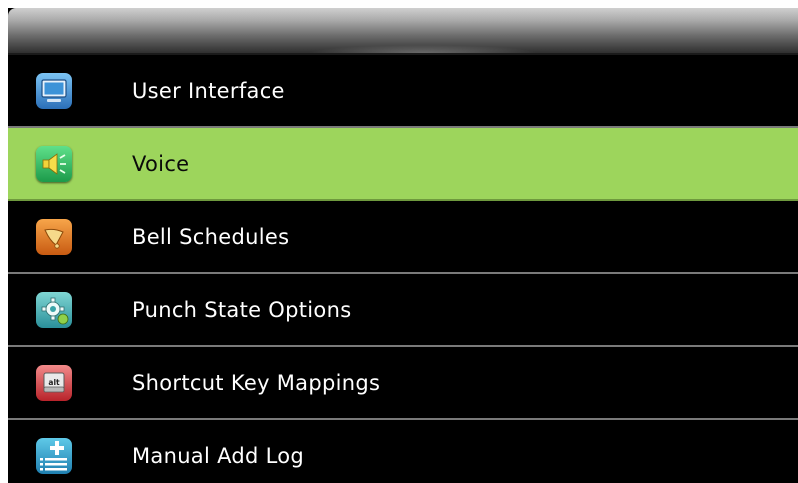  Describe the element at coordinates (211, 236) in the screenshot. I see `menu-item-label: Bell Schedules` at that location.